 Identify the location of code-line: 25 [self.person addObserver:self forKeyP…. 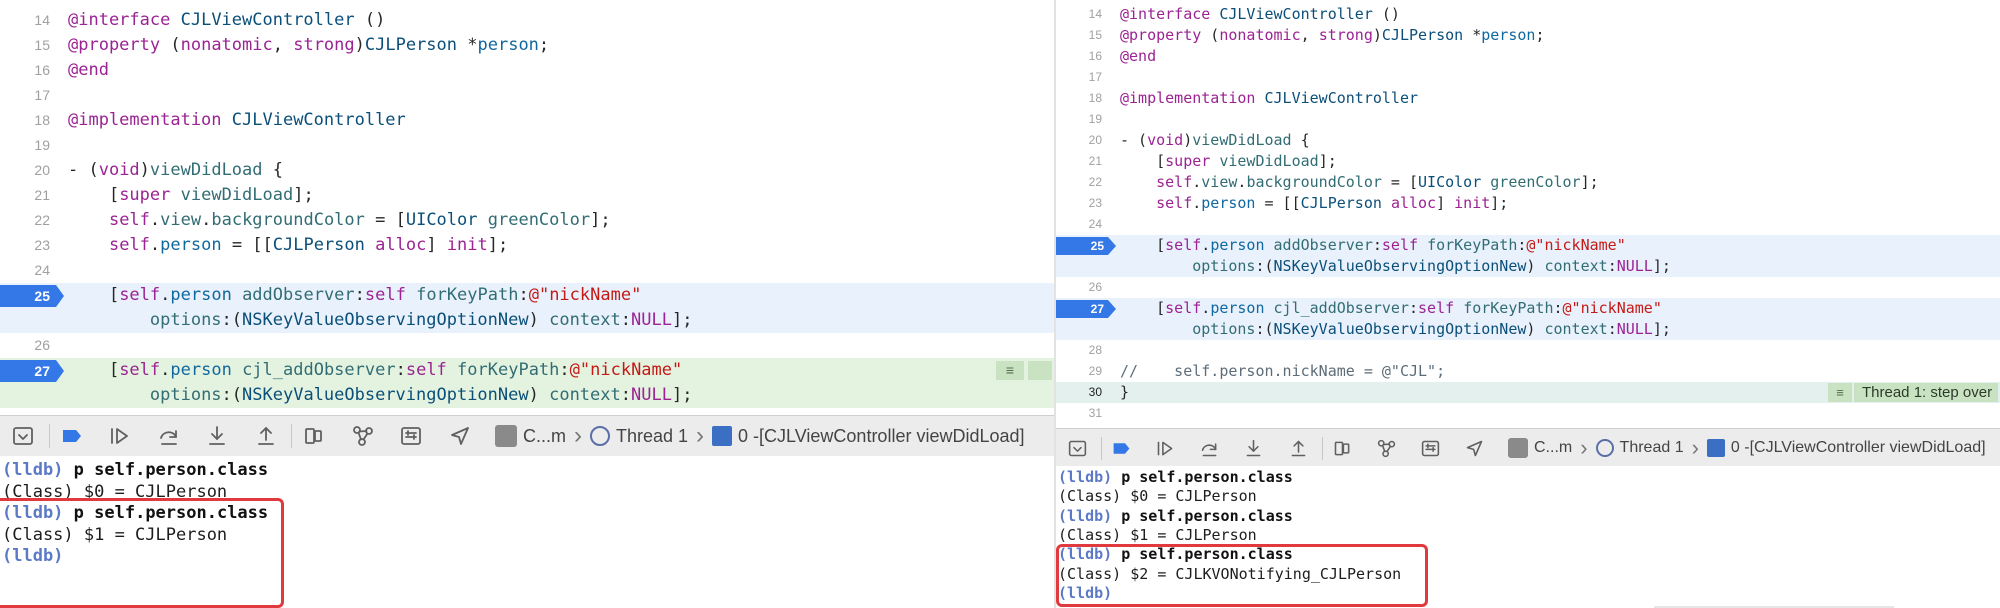
(527, 308).